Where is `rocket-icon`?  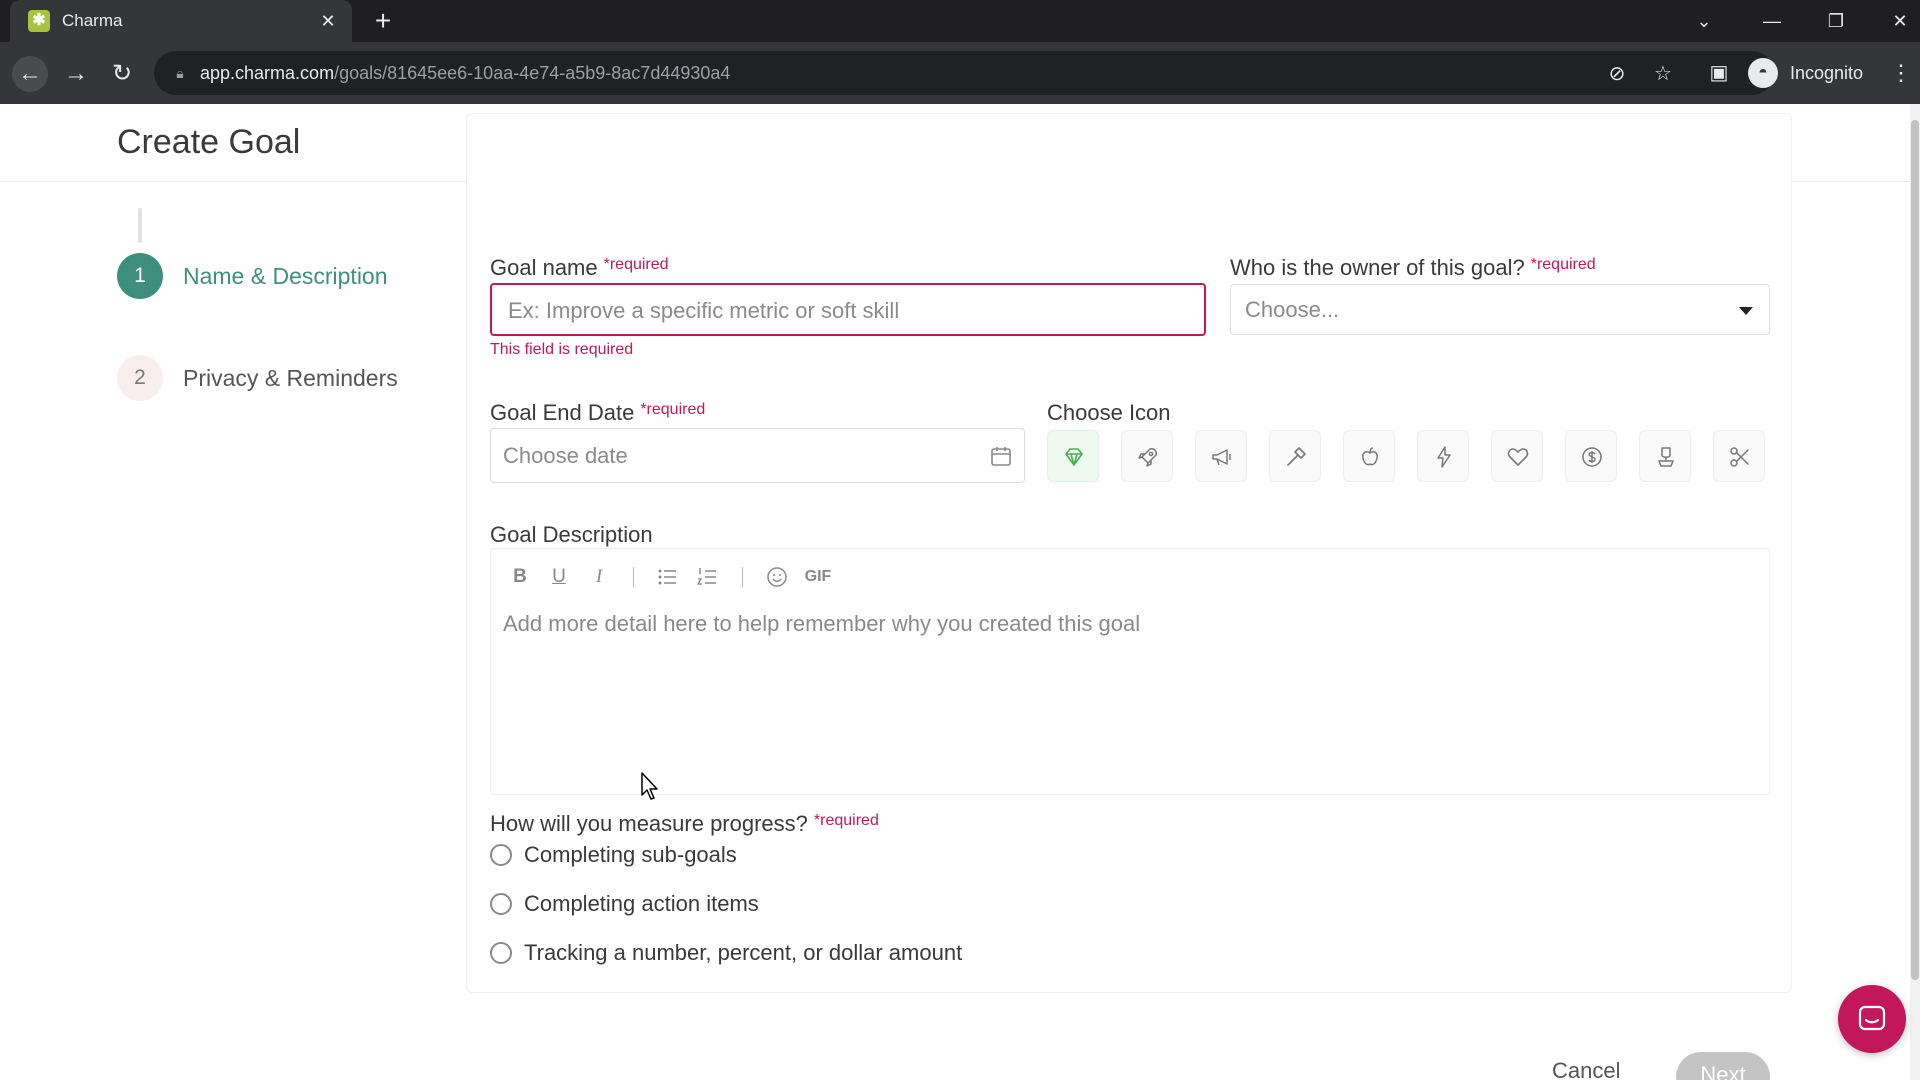
rocket-icon is located at coordinates (1147, 457).